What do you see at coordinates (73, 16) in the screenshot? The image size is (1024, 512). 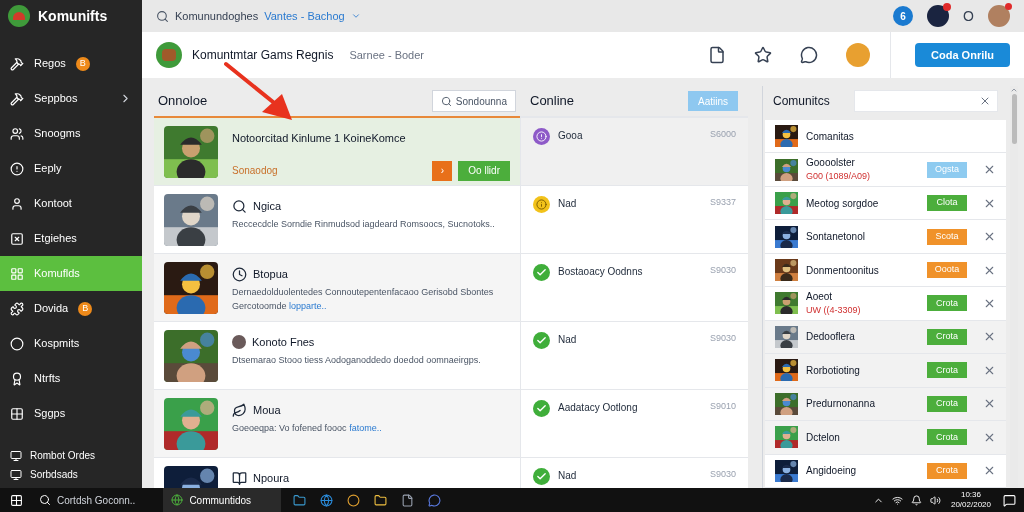 I see `app-name: Komunifts` at bounding box center [73, 16].